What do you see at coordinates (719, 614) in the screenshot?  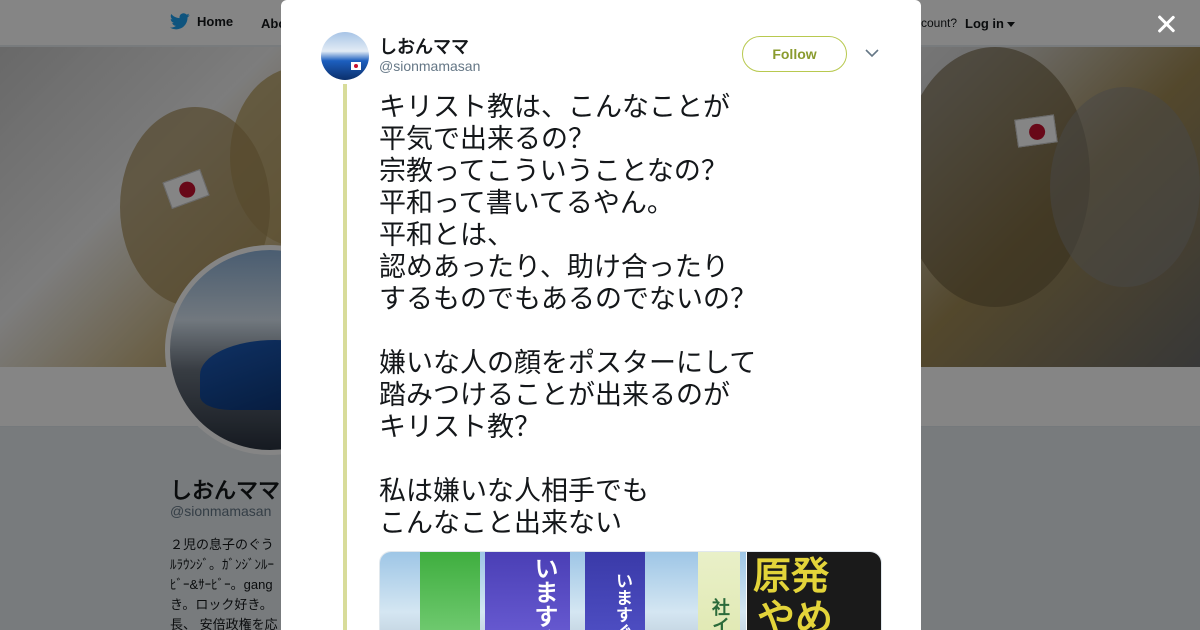 I see `banner-text: 社イ` at bounding box center [719, 614].